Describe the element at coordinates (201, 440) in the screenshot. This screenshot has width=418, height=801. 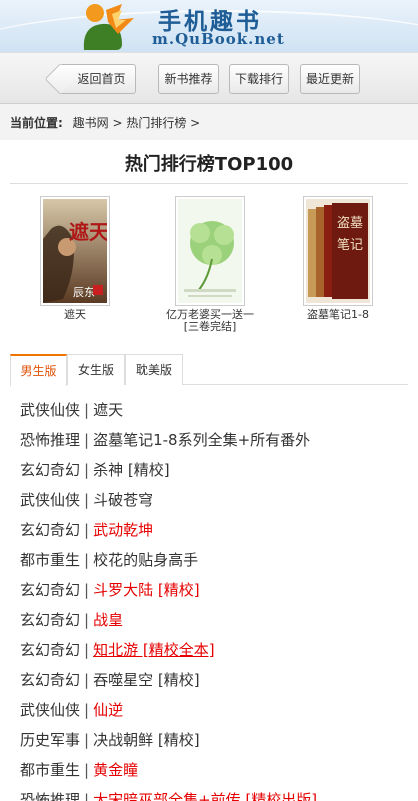
I see `list-item-title: 盗墓笔记1-8系列全集+所有番外` at that location.